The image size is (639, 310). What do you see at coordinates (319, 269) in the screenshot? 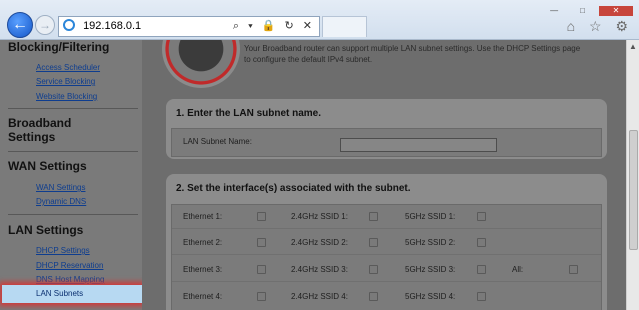
I see `ssid24-label: 2.4GHz SSID 3:` at bounding box center [319, 269].